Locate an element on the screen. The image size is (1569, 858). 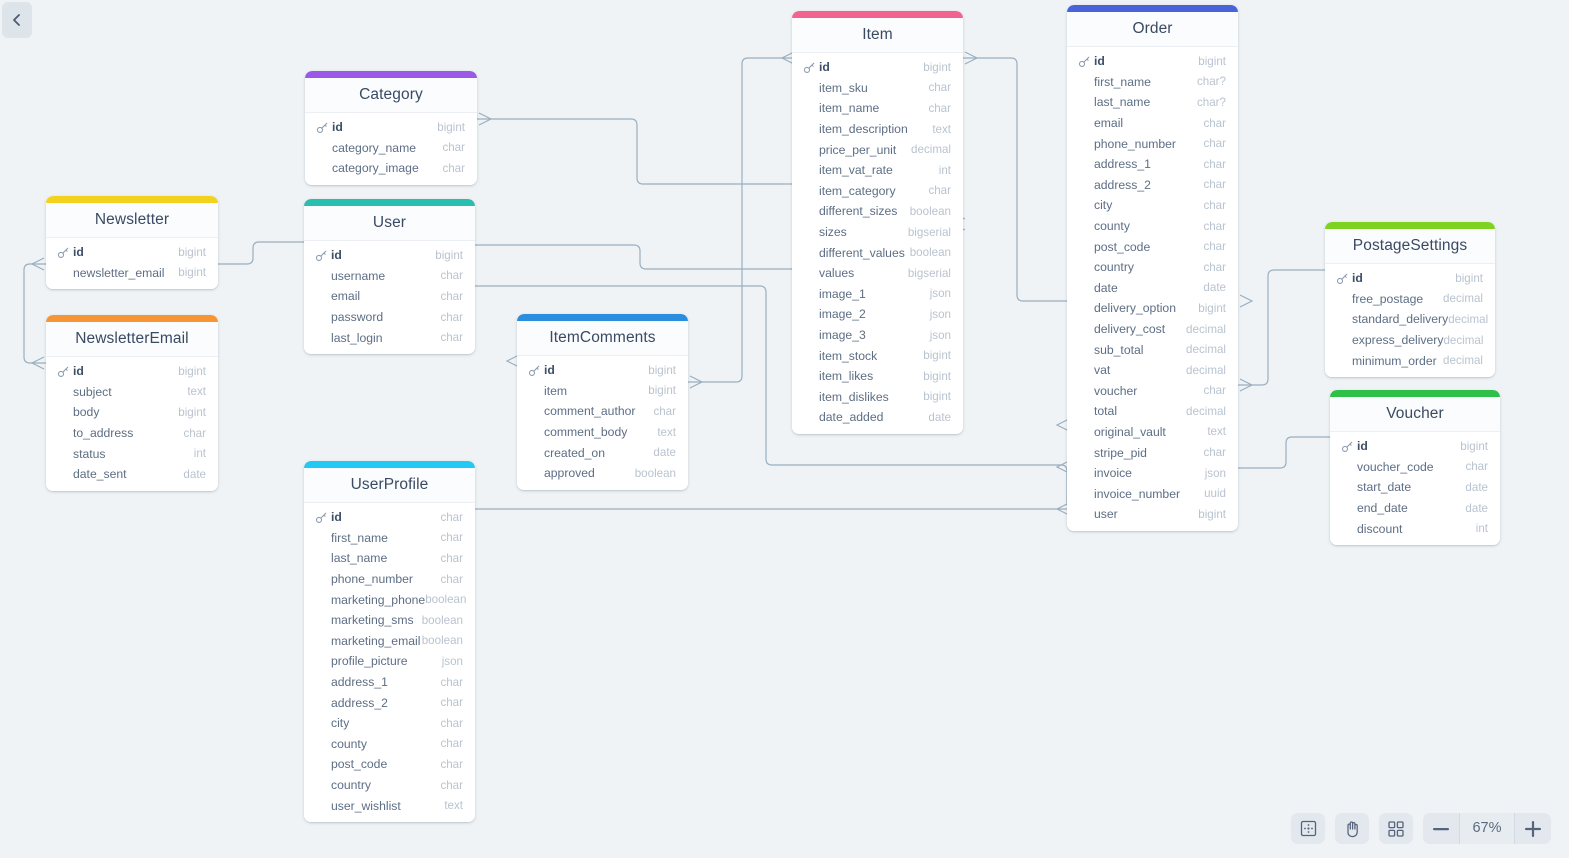
table-row: vat decimal is located at coordinates (1152, 370).